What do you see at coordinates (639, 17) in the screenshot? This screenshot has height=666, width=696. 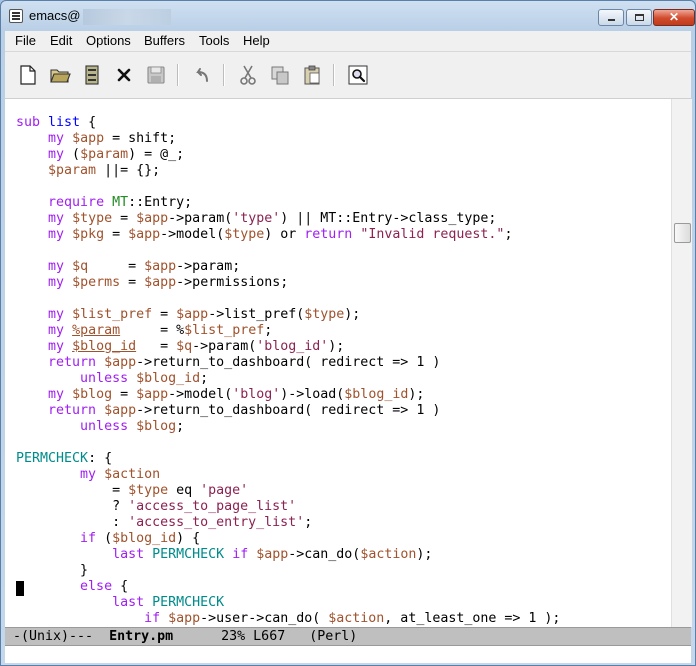 I see `maximize-button` at bounding box center [639, 17].